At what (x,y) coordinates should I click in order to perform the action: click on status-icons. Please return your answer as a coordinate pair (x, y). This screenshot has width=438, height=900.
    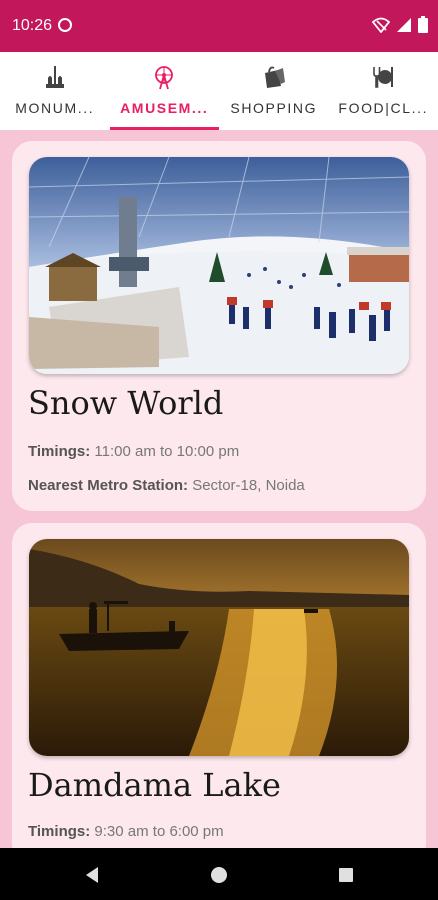
    Looking at the image, I should click on (400, 24).